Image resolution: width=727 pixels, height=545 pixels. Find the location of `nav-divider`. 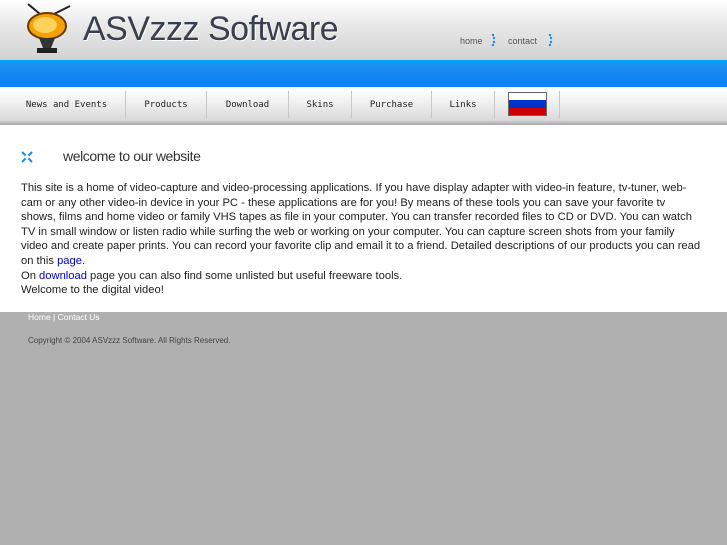

nav-divider is located at coordinates (553, 105).